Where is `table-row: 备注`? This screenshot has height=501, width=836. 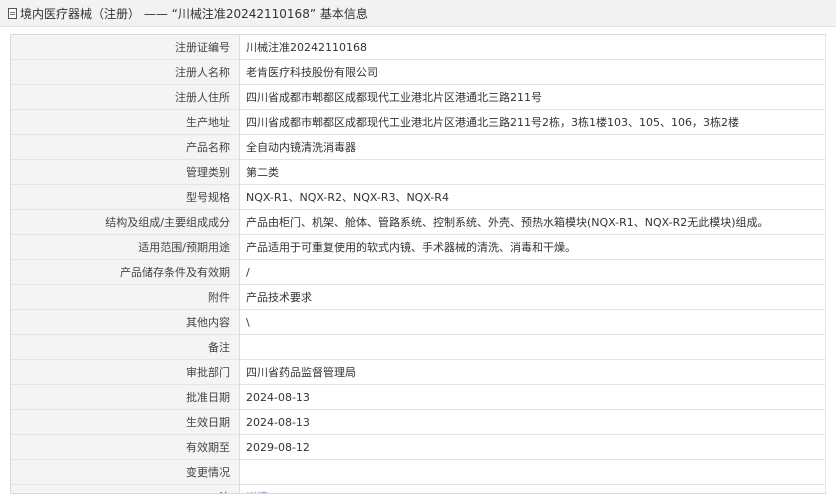
table-row: 备注 is located at coordinates (418, 347).